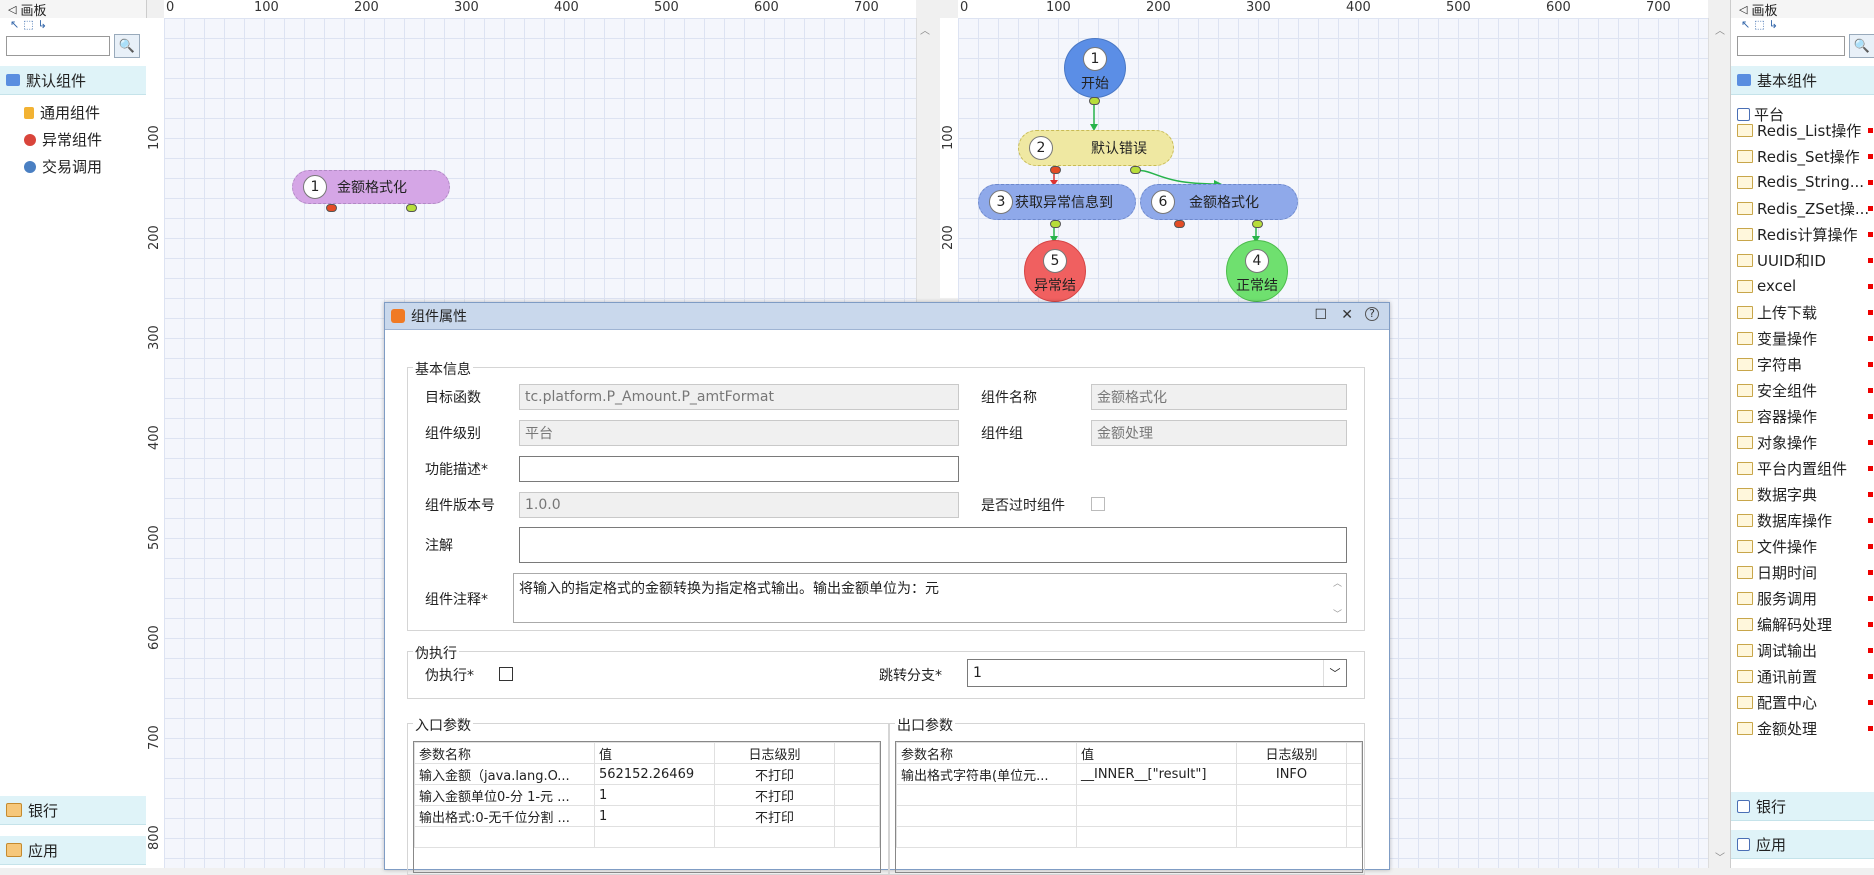 This screenshot has width=1874, height=875. I want to click on palette-folder-item: 调试输出, so click(1802, 650).